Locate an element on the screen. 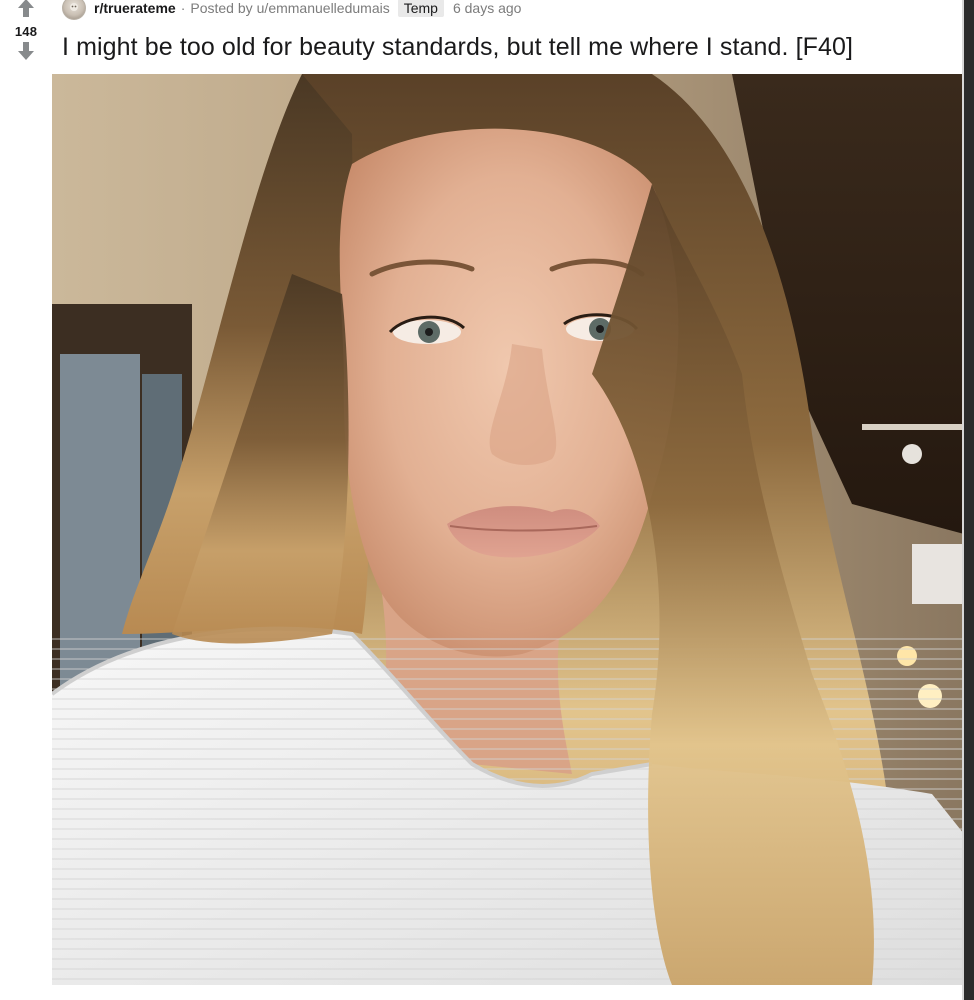  upvote-button is located at coordinates (26, 9).